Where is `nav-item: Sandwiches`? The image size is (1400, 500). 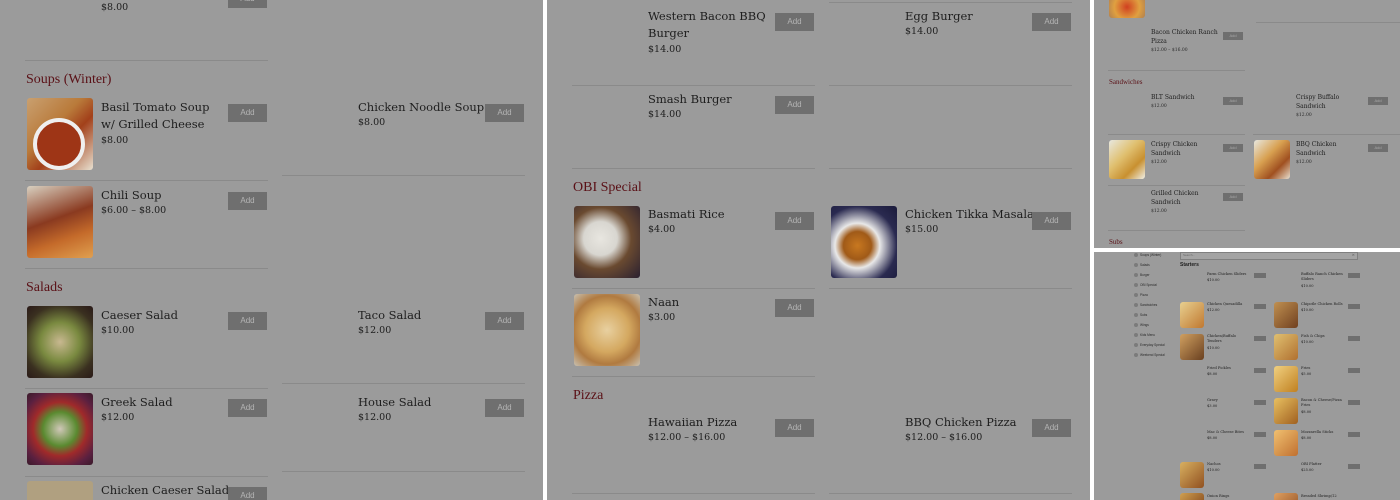 nav-item: Sandwiches is located at coordinates (1148, 305).